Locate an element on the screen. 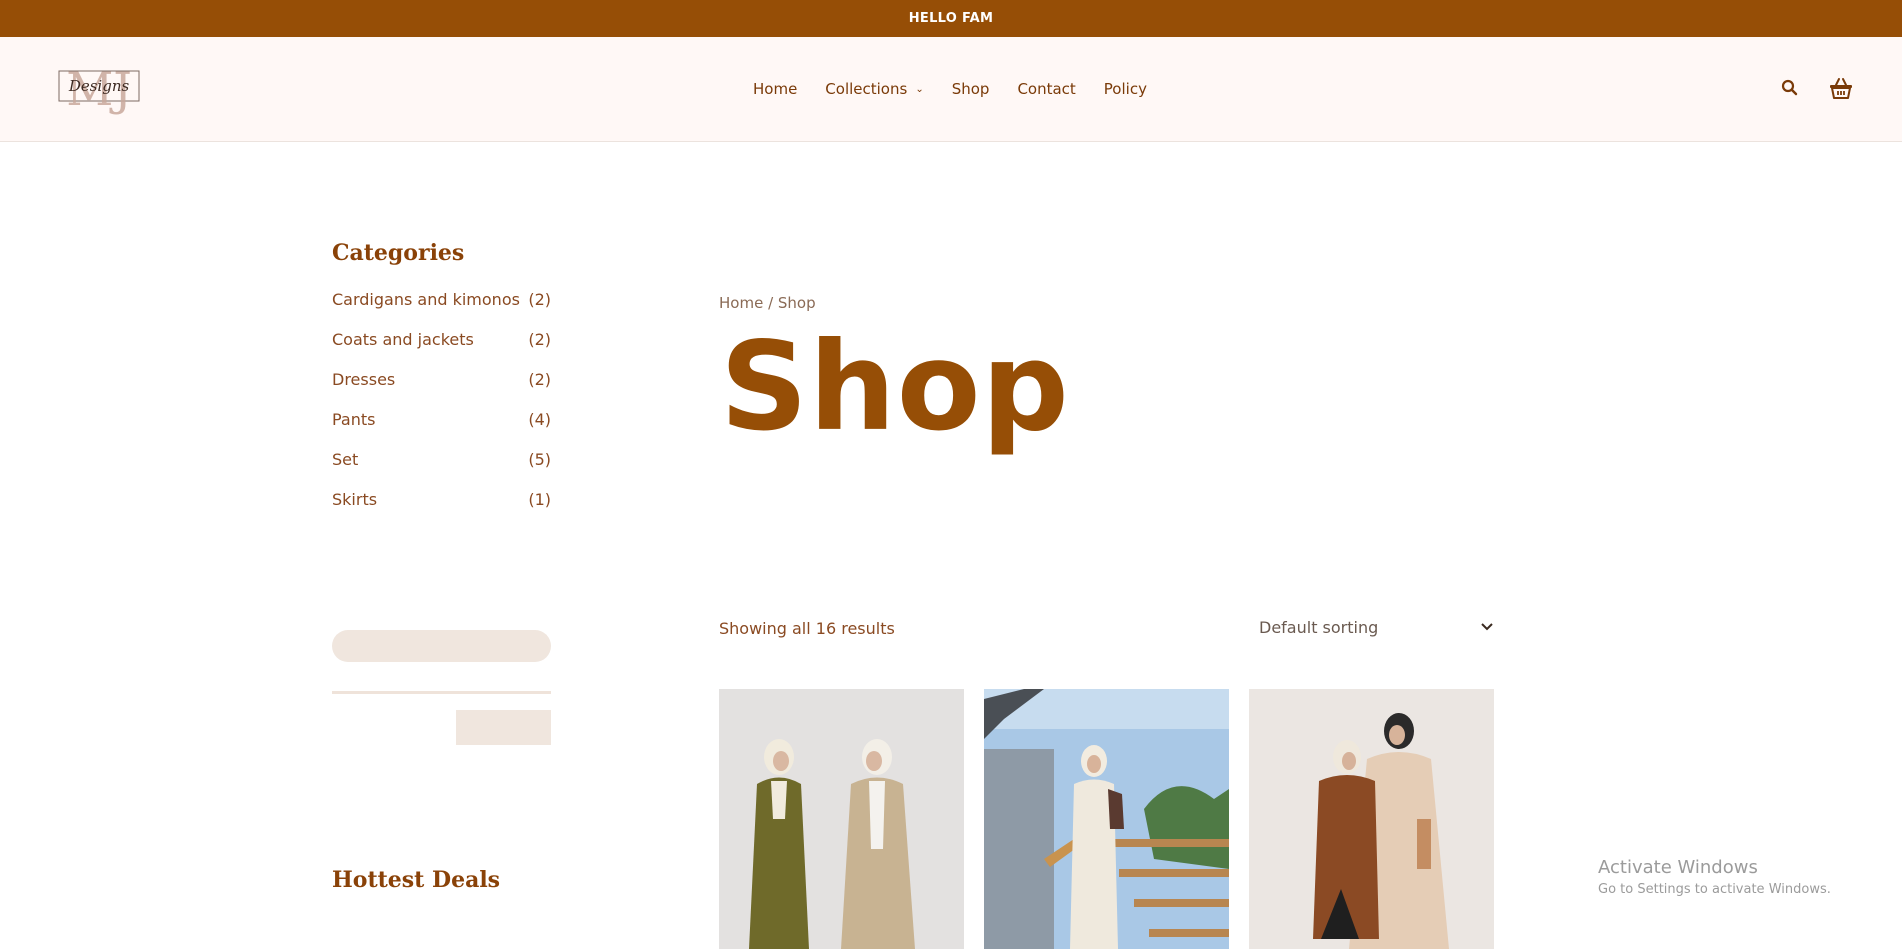  announcement-bar: HELLO FAM is located at coordinates (951, 18).